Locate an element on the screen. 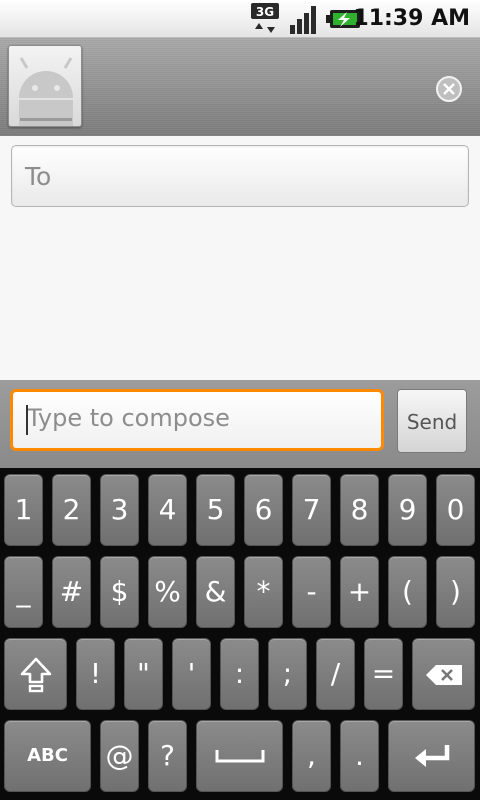 This screenshot has height=800, width=480. key-5: 5 is located at coordinates (215, 510).